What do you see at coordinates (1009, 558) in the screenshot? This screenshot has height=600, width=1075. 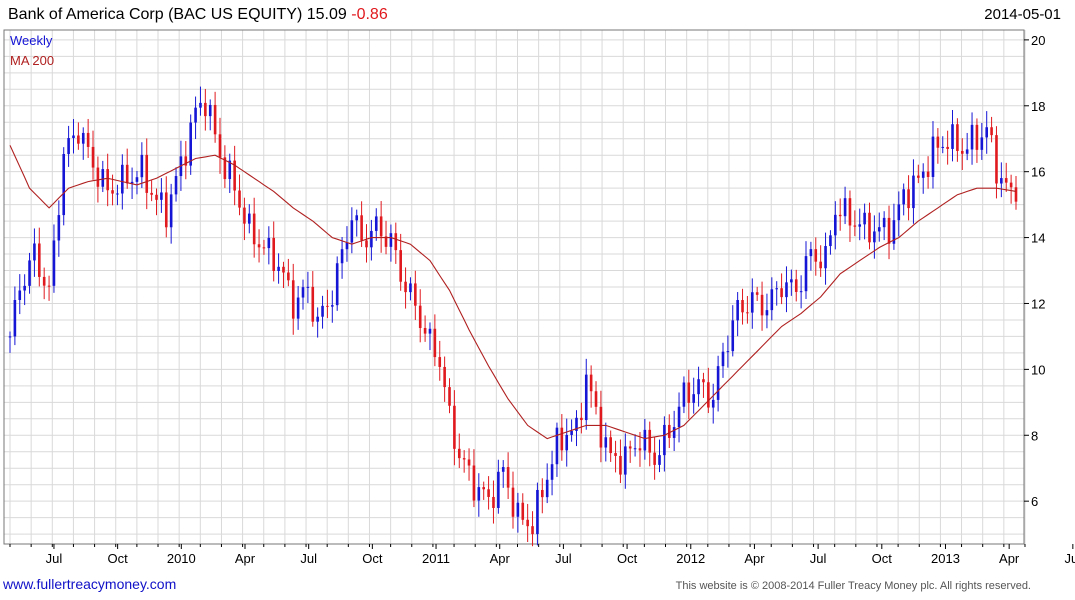 I see `x-tick-label: Apr` at bounding box center [1009, 558].